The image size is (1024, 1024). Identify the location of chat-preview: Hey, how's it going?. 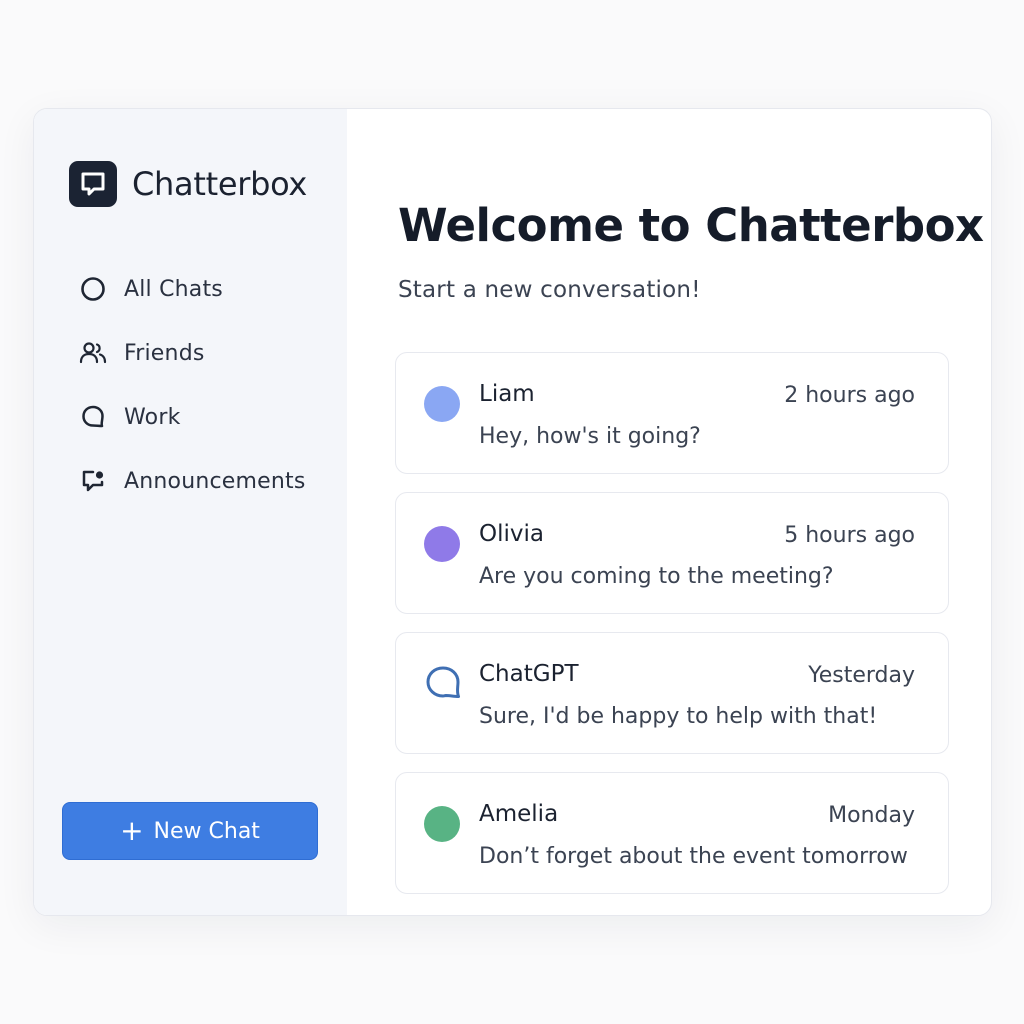
(590, 436).